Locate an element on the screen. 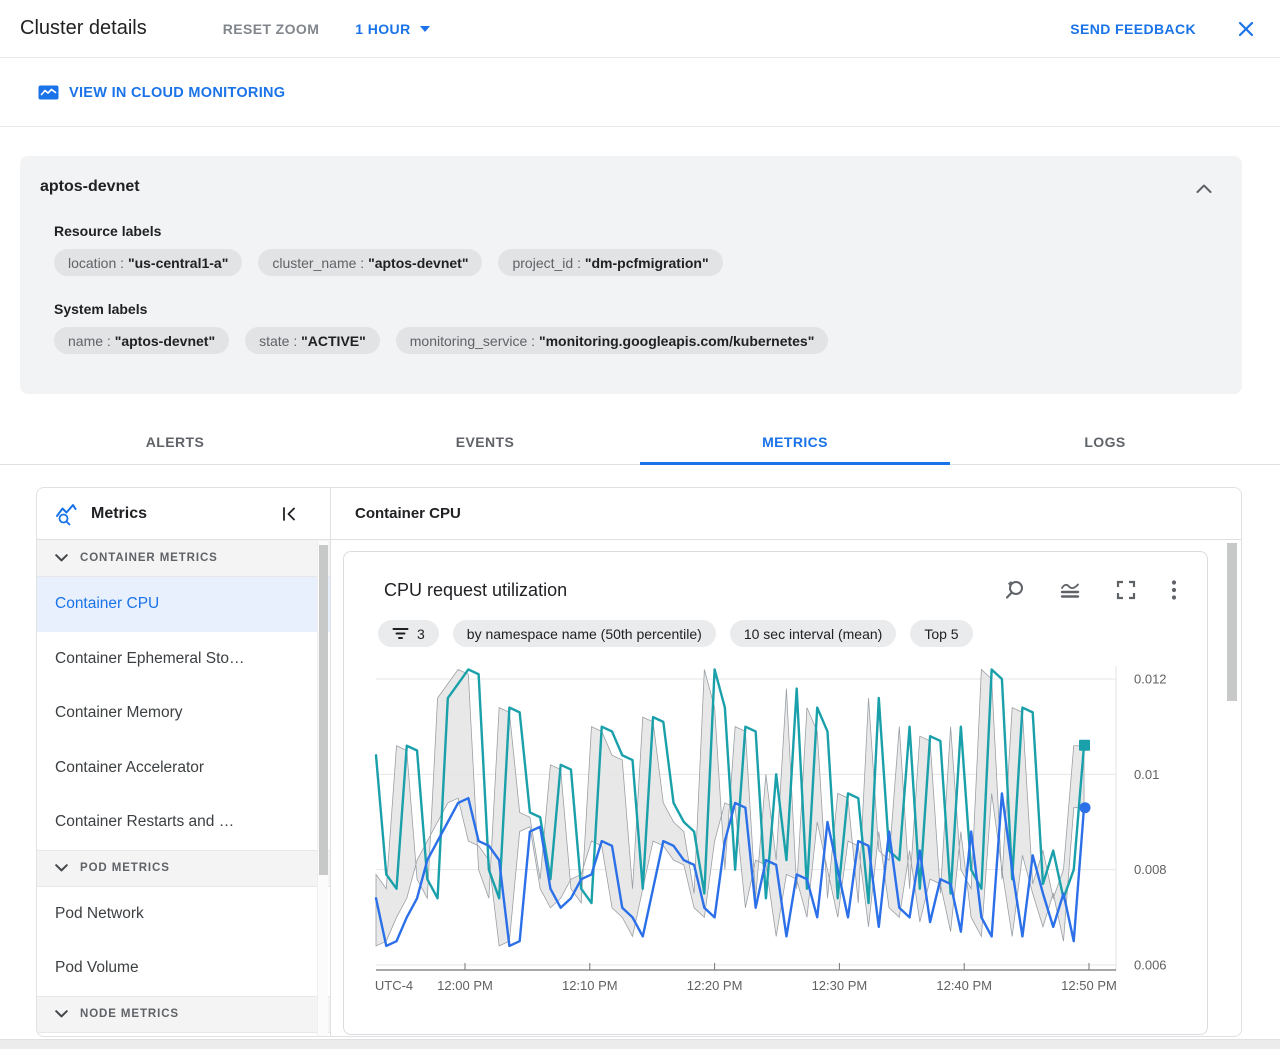 The image size is (1280, 1049). main-scrollbar is located at coordinates (1232, 788).